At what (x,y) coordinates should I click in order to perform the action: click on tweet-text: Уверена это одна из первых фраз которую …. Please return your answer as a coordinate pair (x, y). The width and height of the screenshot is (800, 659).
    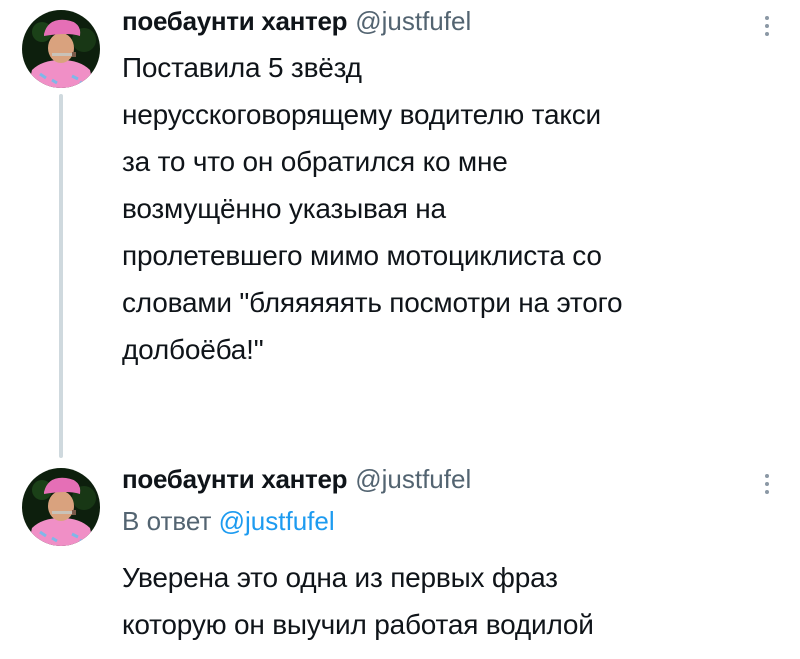
    Looking at the image, I should click on (358, 601).